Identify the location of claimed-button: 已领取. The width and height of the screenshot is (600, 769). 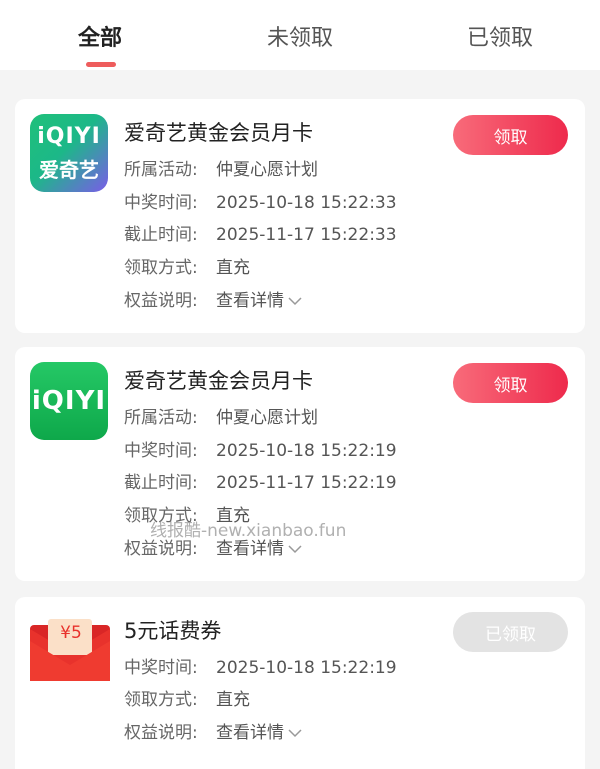
(510, 632).